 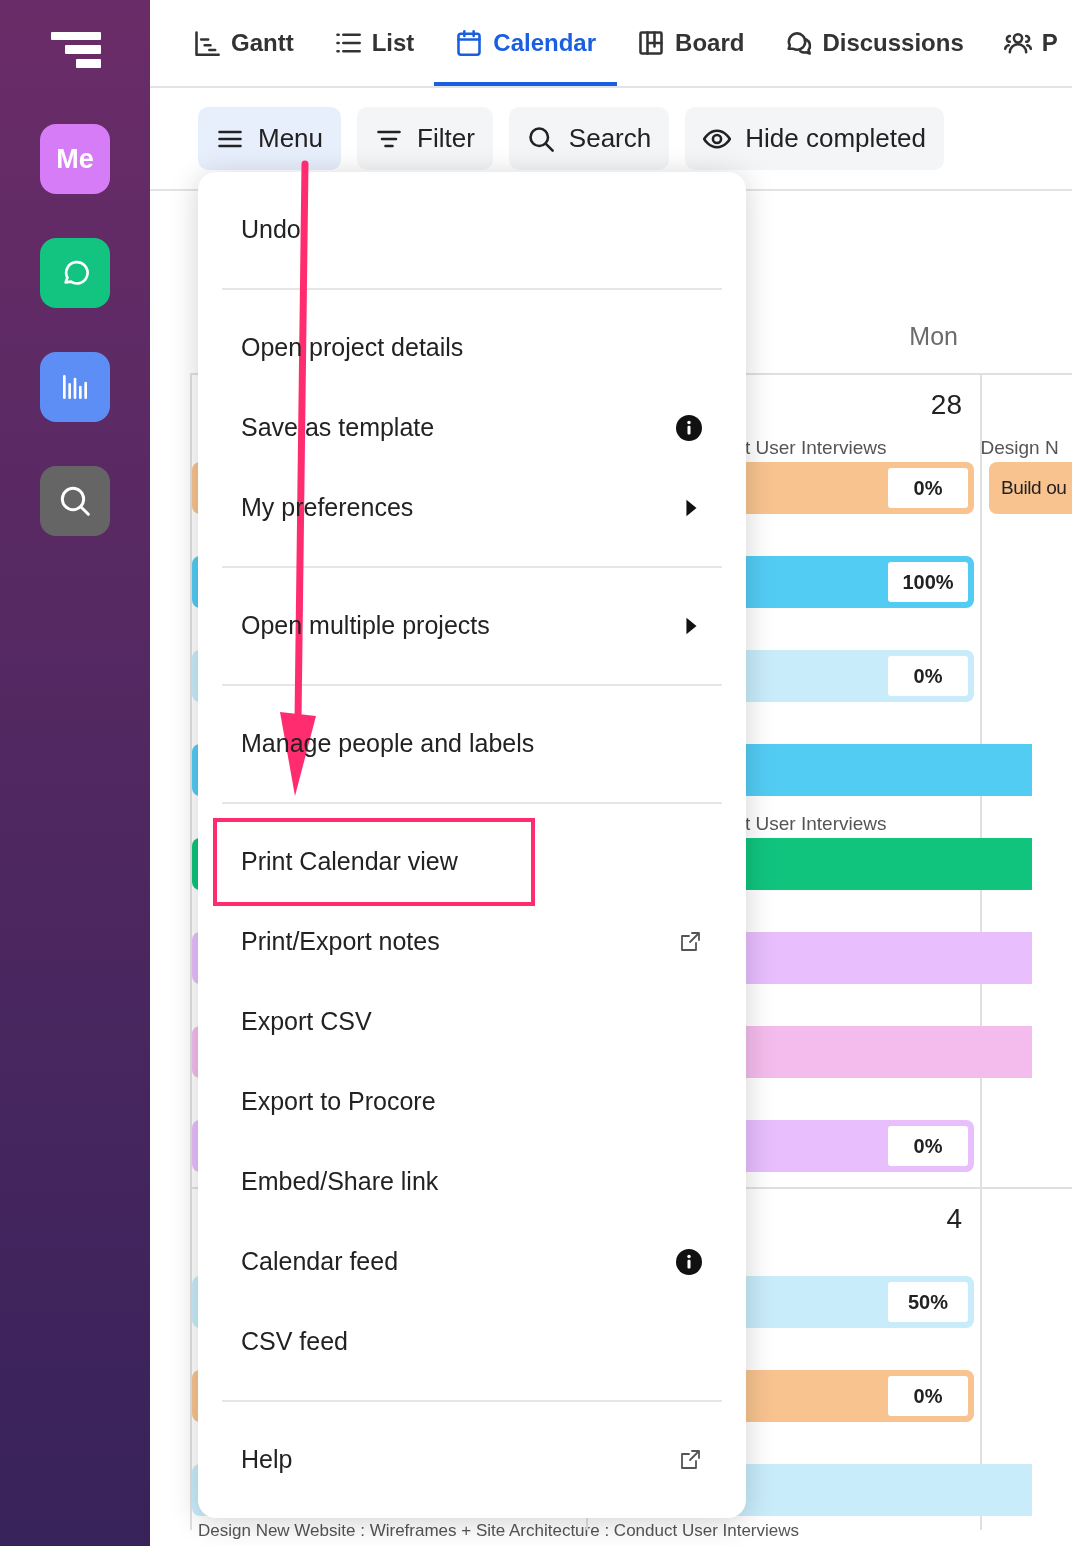 I want to click on toolbar-button: Hide completed, so click(x=814, y=138).